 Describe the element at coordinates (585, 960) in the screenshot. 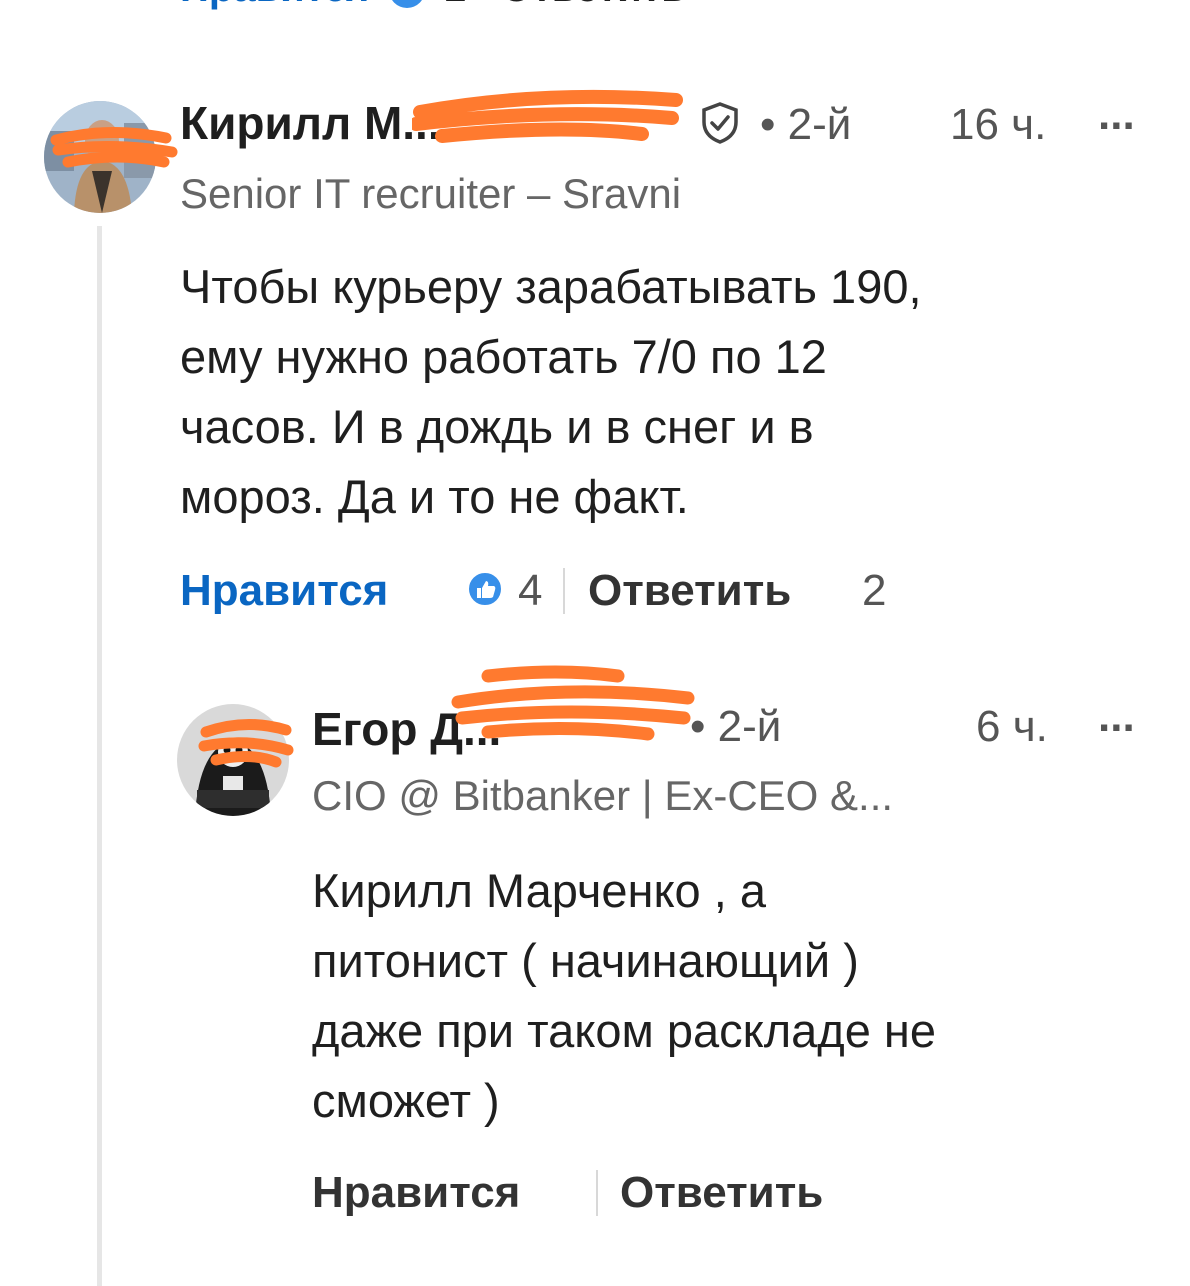

I see `comment-line: питонист ( начинающий )` at that location.